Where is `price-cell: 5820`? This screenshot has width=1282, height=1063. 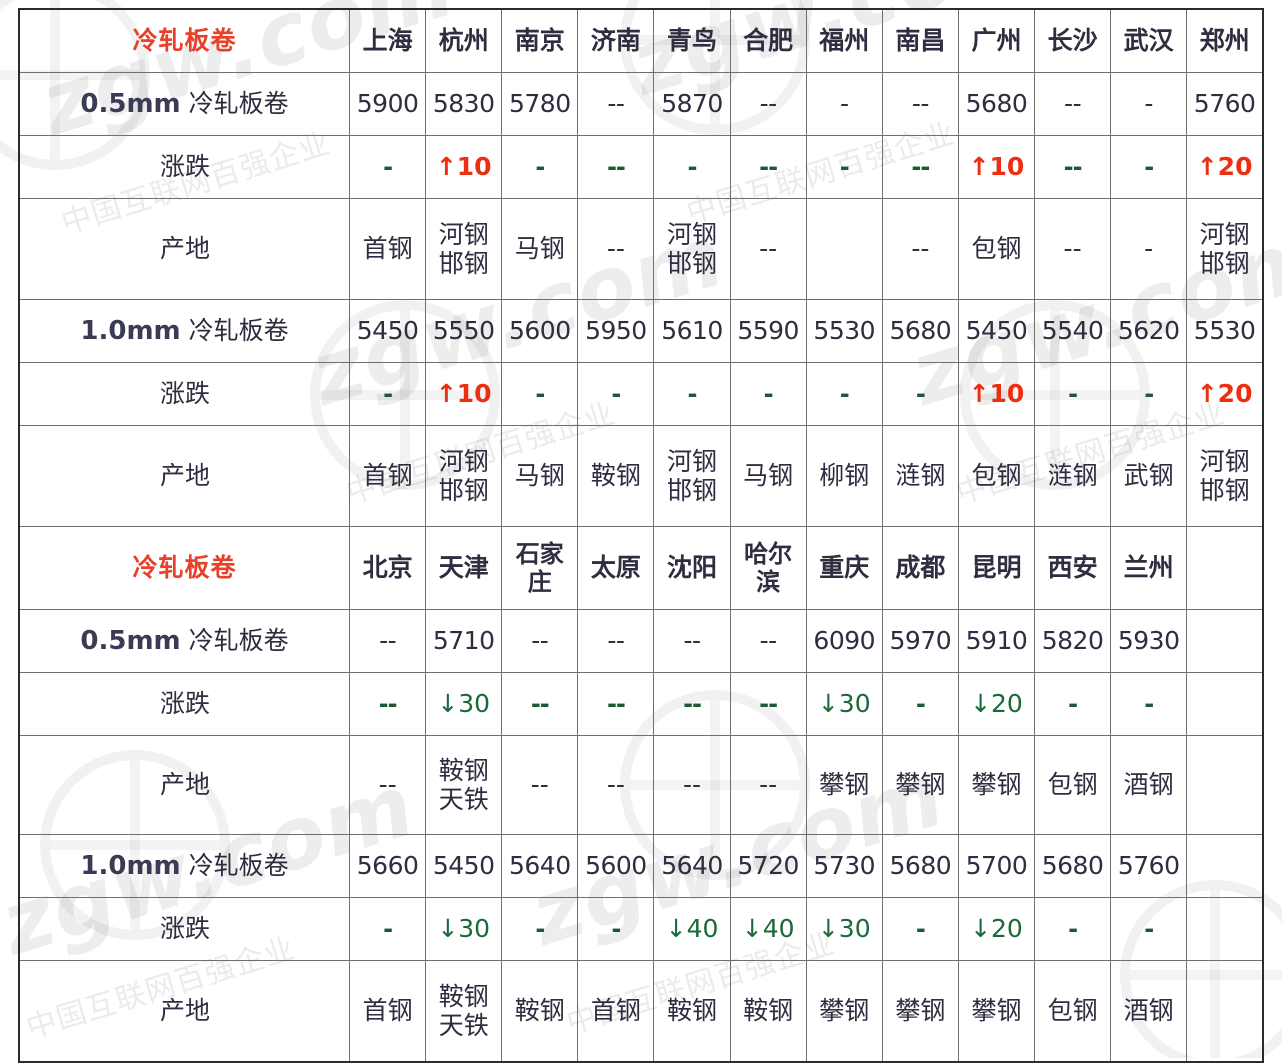
price-cell: 5820 is located at coordinates (1073, 641).